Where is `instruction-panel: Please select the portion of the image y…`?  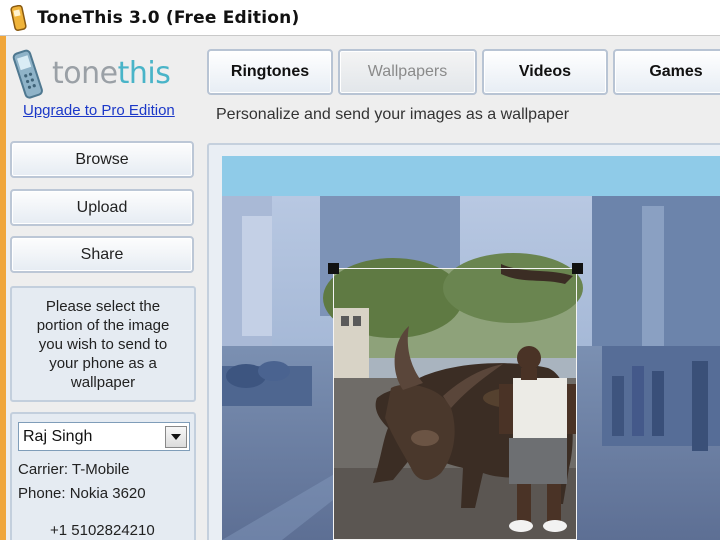
instruction-panel: Please select the portion of the image y… is located at coordinates (103, 344).